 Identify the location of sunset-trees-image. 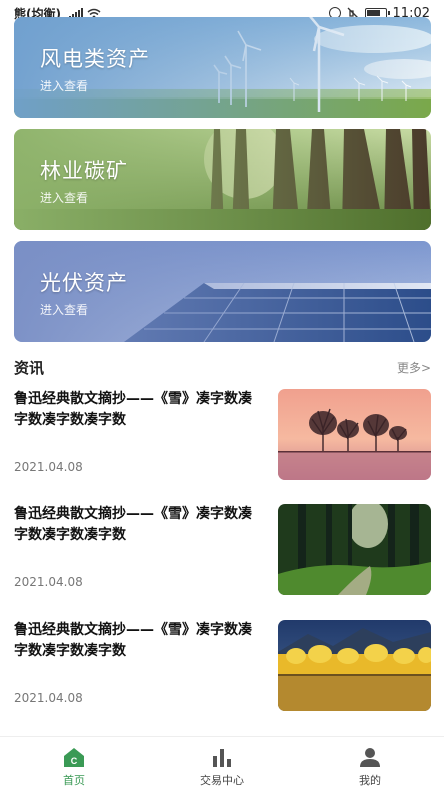
(354, 434).